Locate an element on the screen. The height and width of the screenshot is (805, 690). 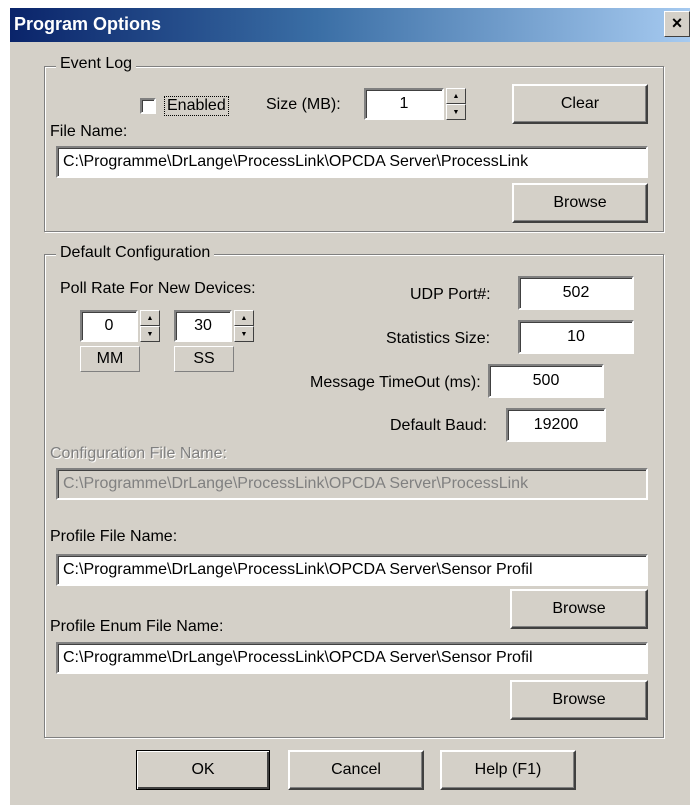
profile-enum-file-label: Profile Enum File Name: is located at coordinates (137, 626).